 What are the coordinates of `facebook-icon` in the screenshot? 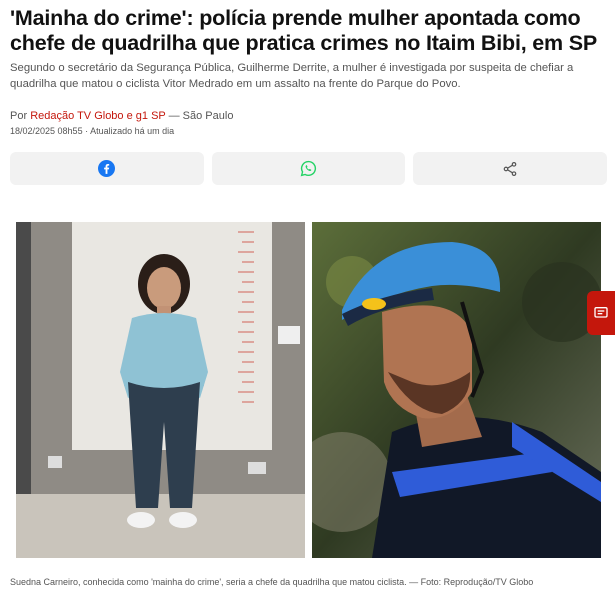 It's located at (107, 168).